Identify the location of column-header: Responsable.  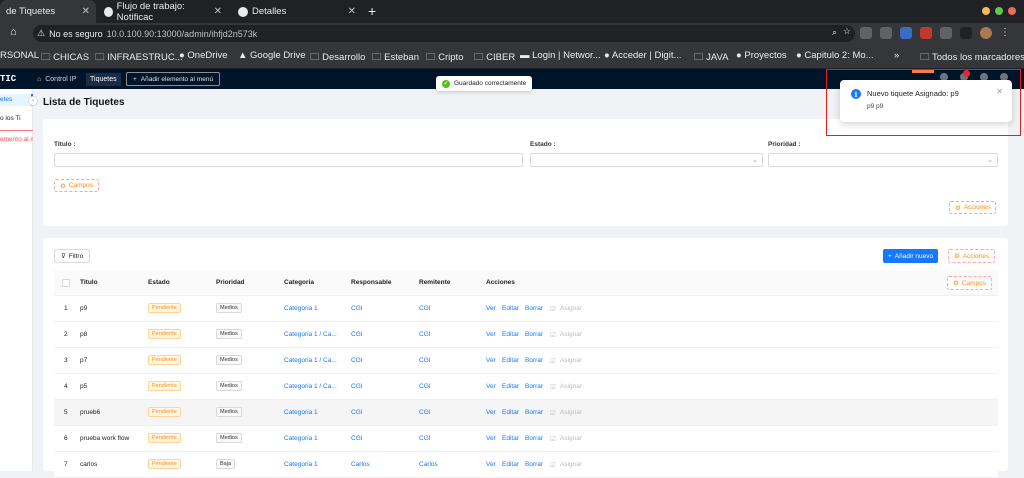
(371, 282).